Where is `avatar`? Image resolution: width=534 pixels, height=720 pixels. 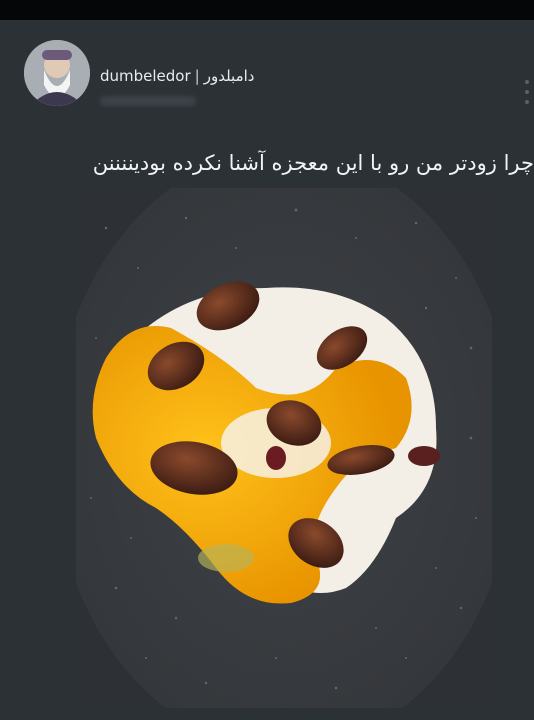 avatar is located at coordinates (57, 73).